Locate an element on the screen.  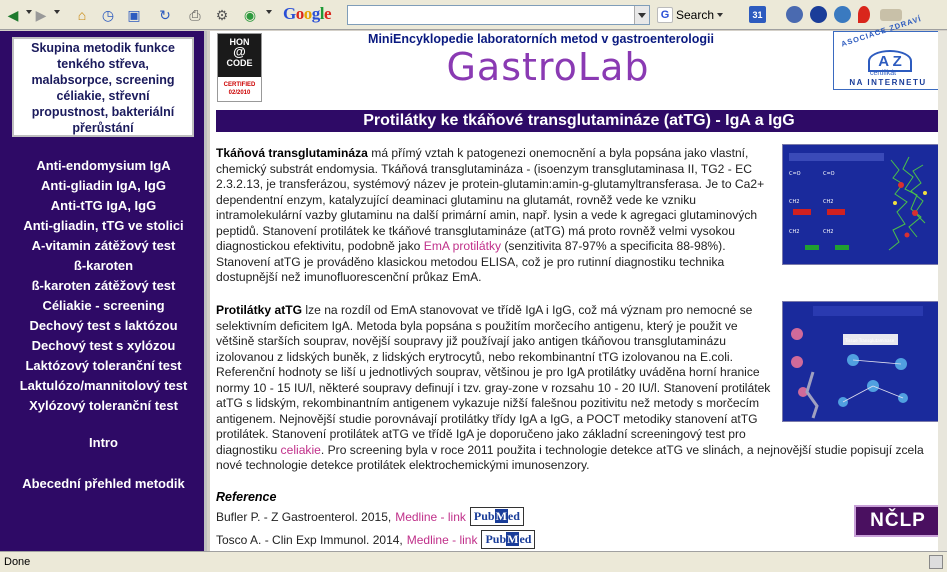
sidebar-item-alphabetical: Abecední přehled metodik is located at coordinates (103, 483).